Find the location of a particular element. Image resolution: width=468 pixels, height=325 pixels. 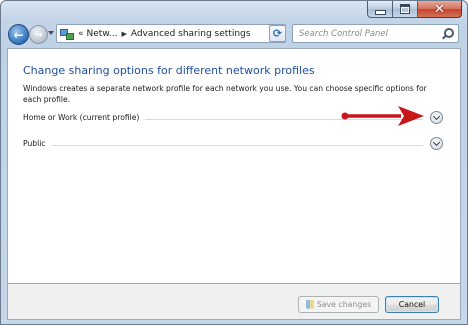

cancel-label: Cancel is located at coordinates (412, 304).